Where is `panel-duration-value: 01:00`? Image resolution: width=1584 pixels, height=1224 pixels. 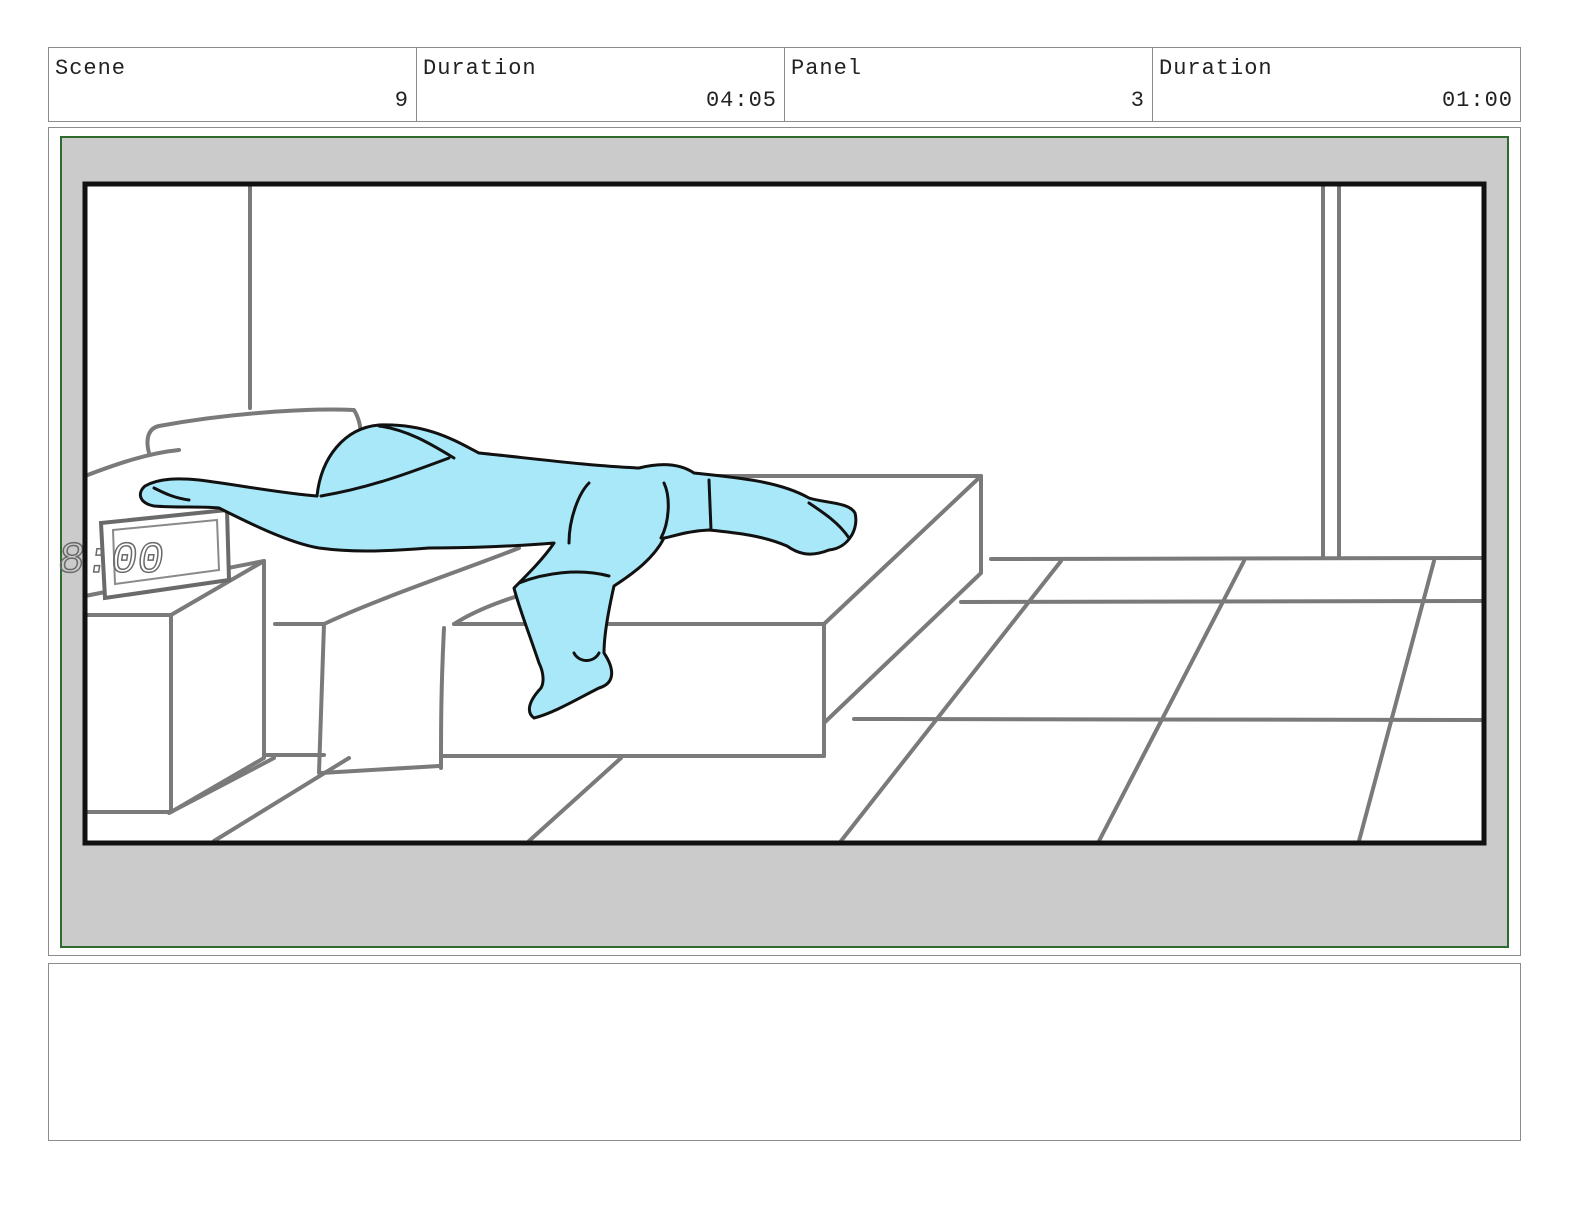 panel-duration-value: 01:00 is located at coordinates (1477, 100).